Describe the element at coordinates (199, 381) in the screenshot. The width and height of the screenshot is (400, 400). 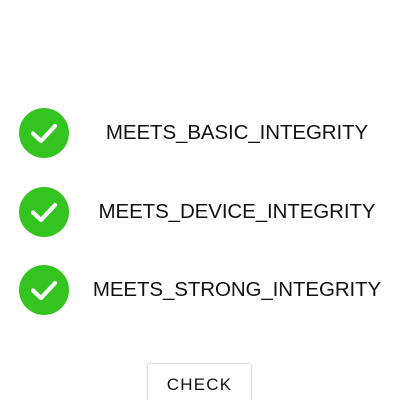
I see `check-button: CHECK` at that location.